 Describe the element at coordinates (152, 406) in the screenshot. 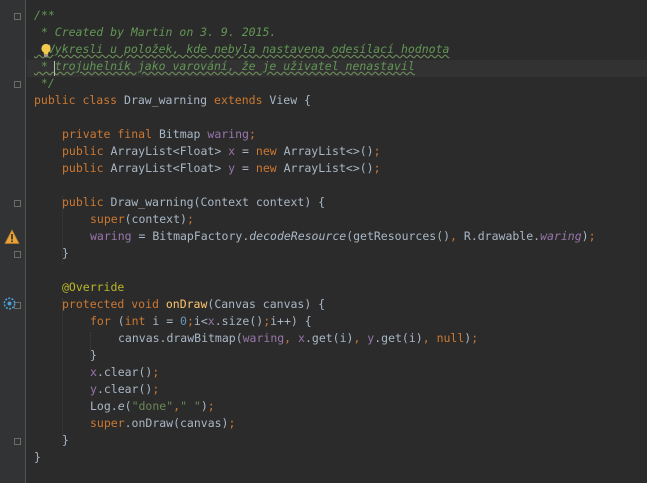

I see `code-line: Log.e("done"," ");` at that location.